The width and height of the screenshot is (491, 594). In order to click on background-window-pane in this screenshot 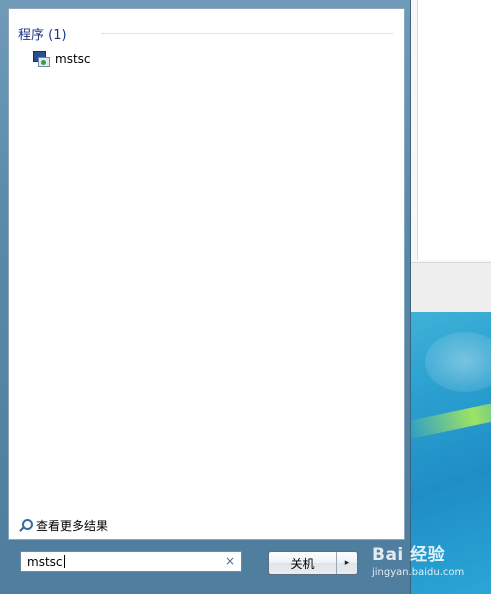, I will do `click(454, 130)`.